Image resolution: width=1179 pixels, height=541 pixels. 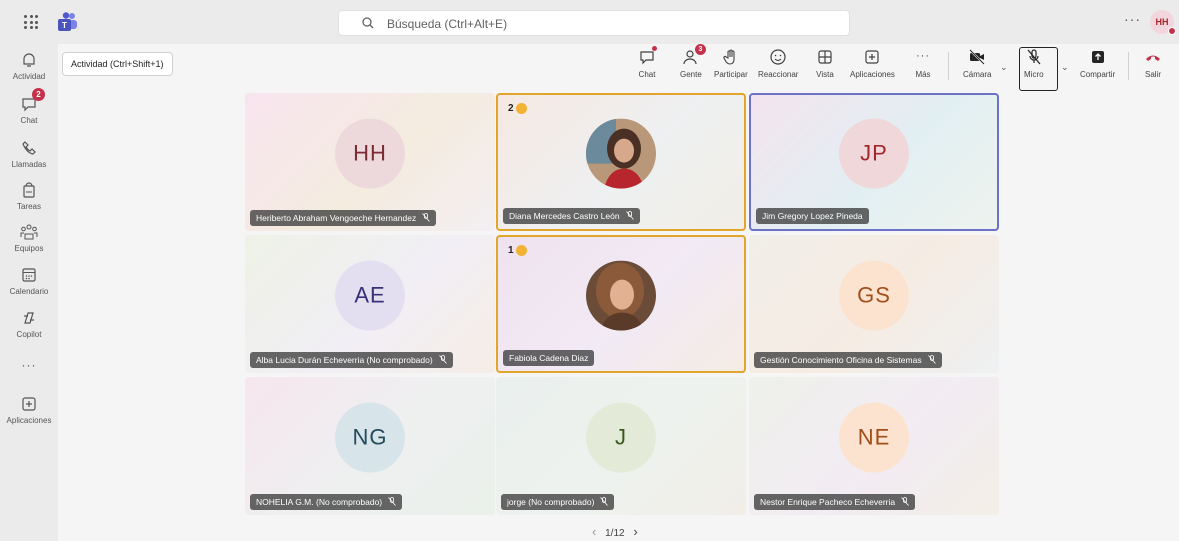 What do you see at coordinates (923, 74) in the screenshot?
I see `toolbar-more-label: Más` at bounding box center [923, 74].